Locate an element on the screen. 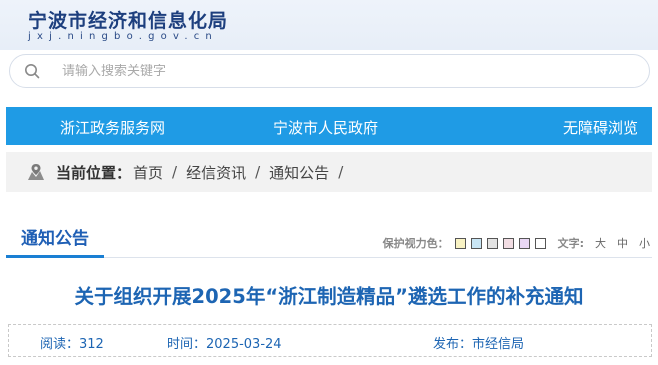  article-title: 关于组织开展2025年“浙江制造精品”遴选工作的补充通知 is located at coordinates (329, 296).